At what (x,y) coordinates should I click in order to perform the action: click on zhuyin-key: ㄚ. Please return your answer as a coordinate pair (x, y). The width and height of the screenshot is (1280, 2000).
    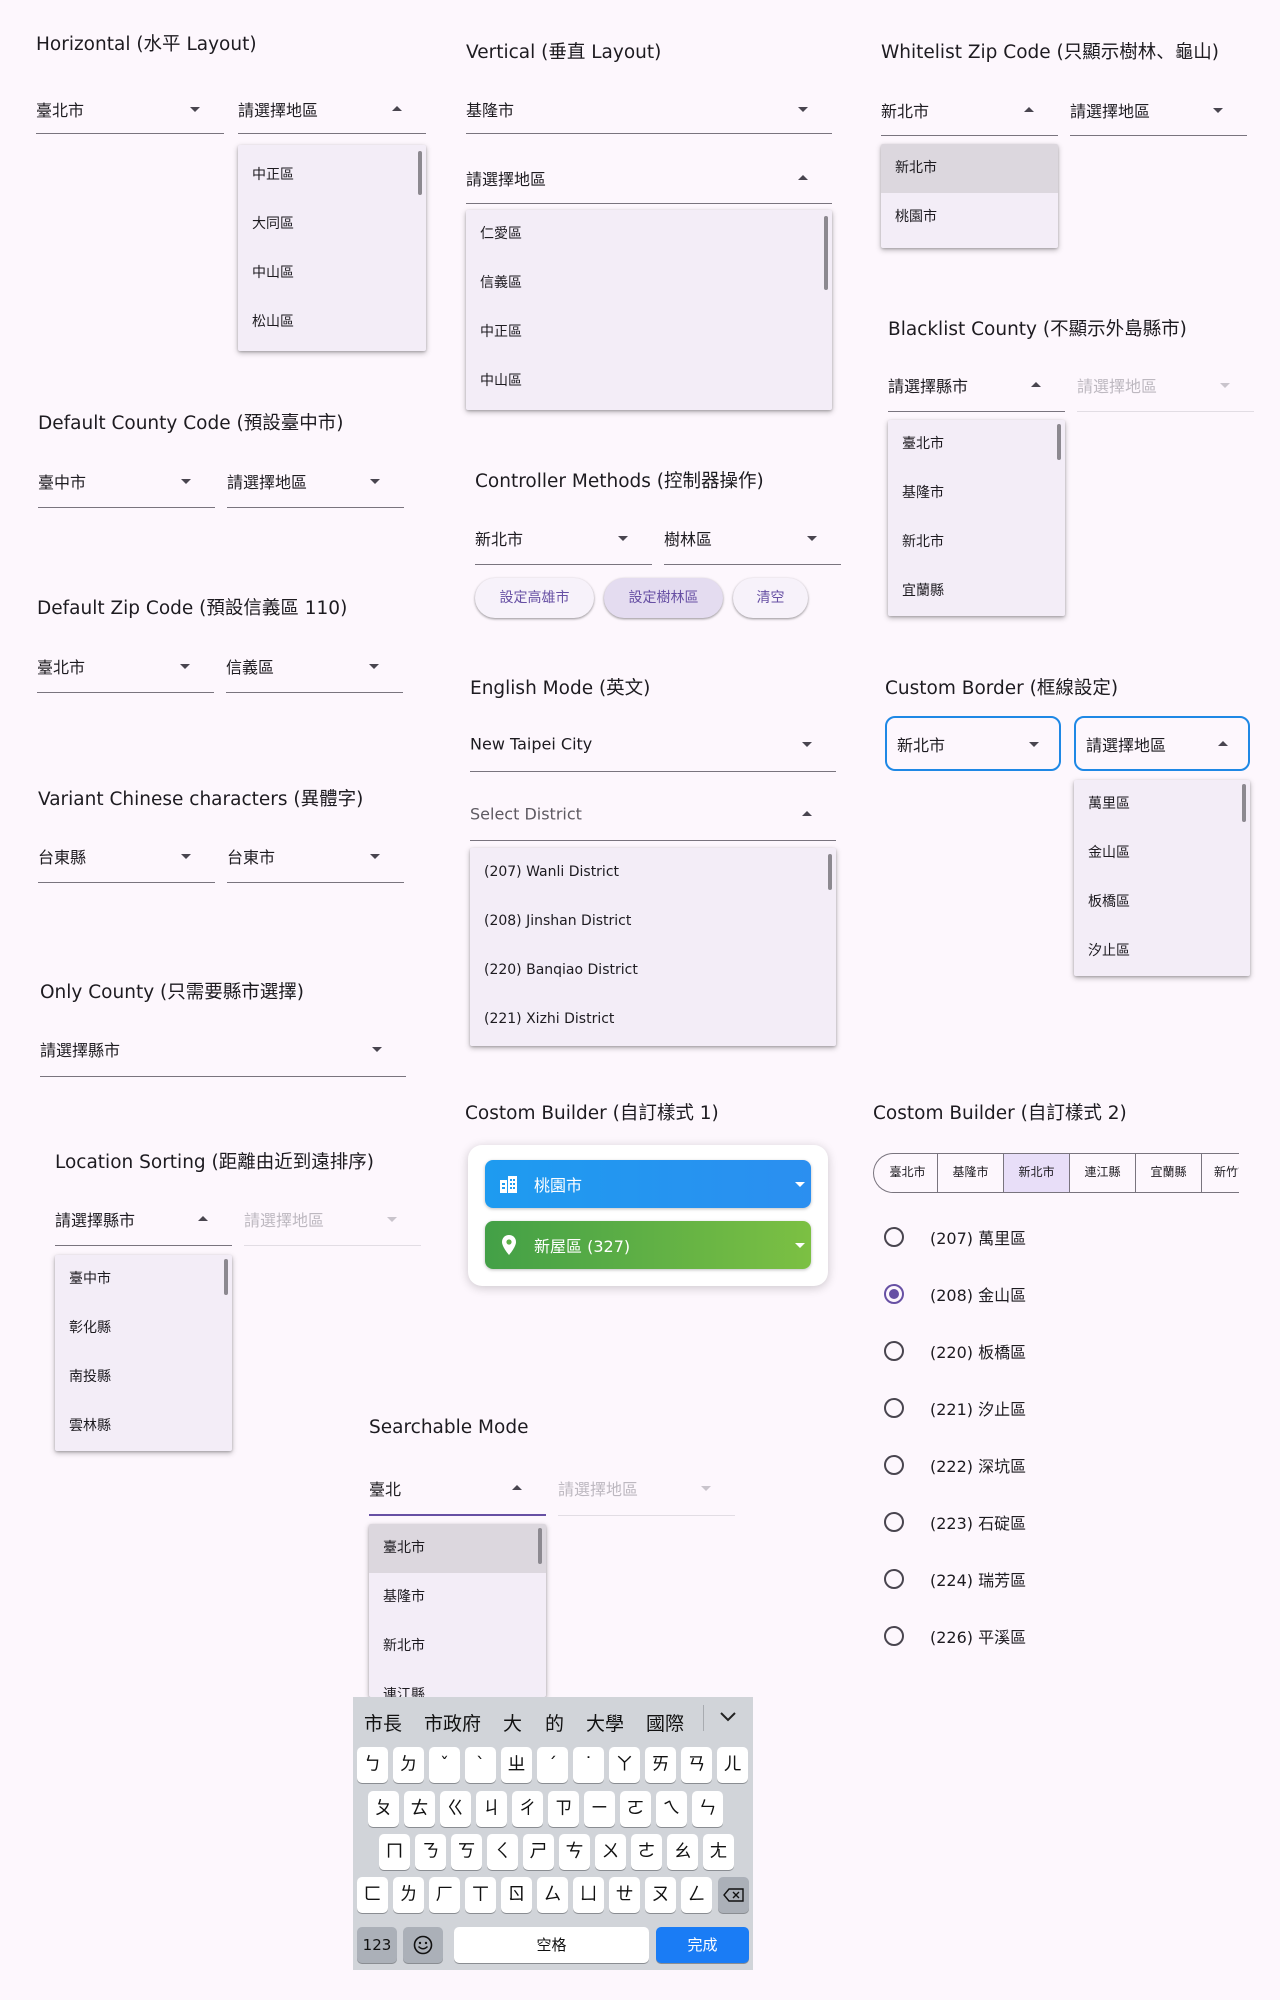
    Looking at the image, I should click on (624, 1765).